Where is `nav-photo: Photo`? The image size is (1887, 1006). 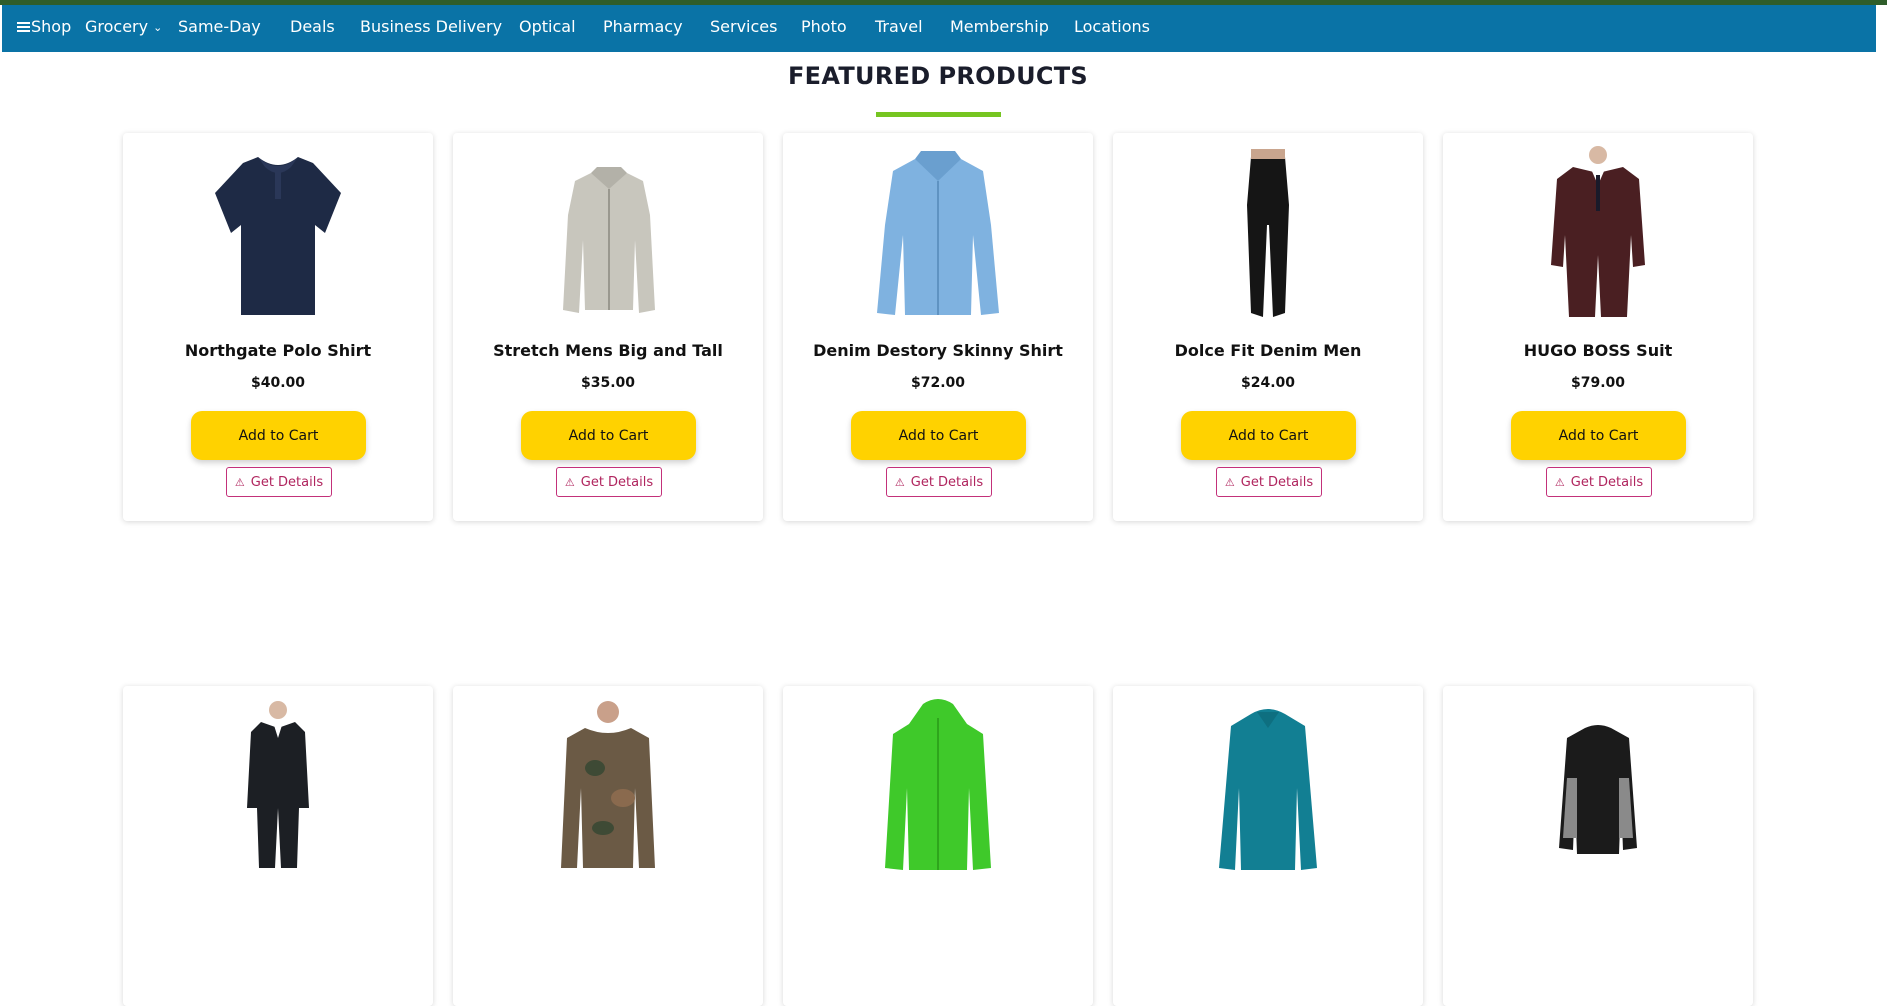
nav-photo: Photo is located at coordinates (824, 27).